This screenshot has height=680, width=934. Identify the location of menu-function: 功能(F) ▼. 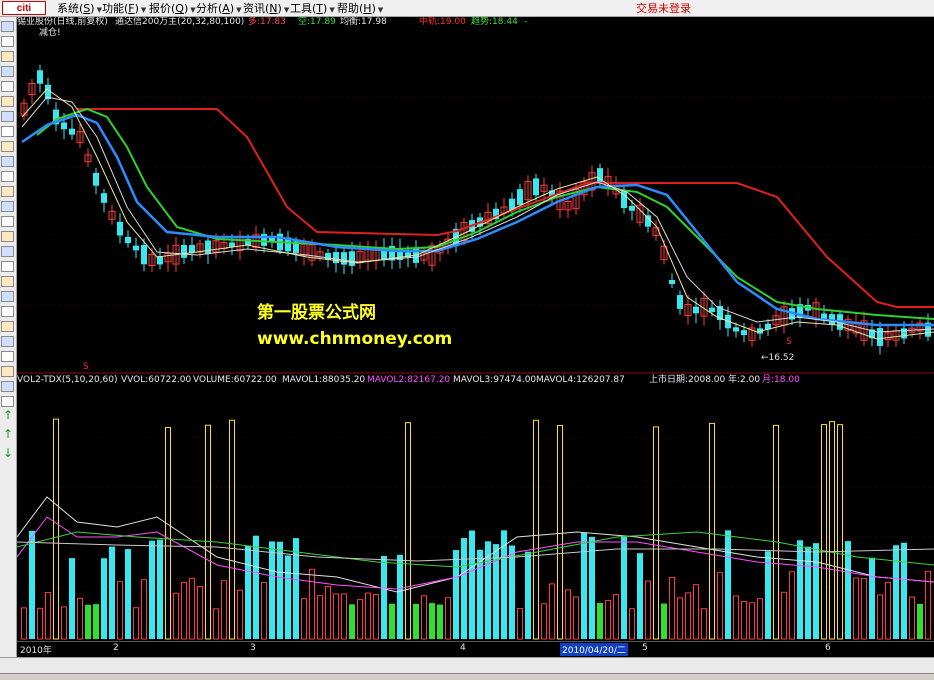
(124, 8).